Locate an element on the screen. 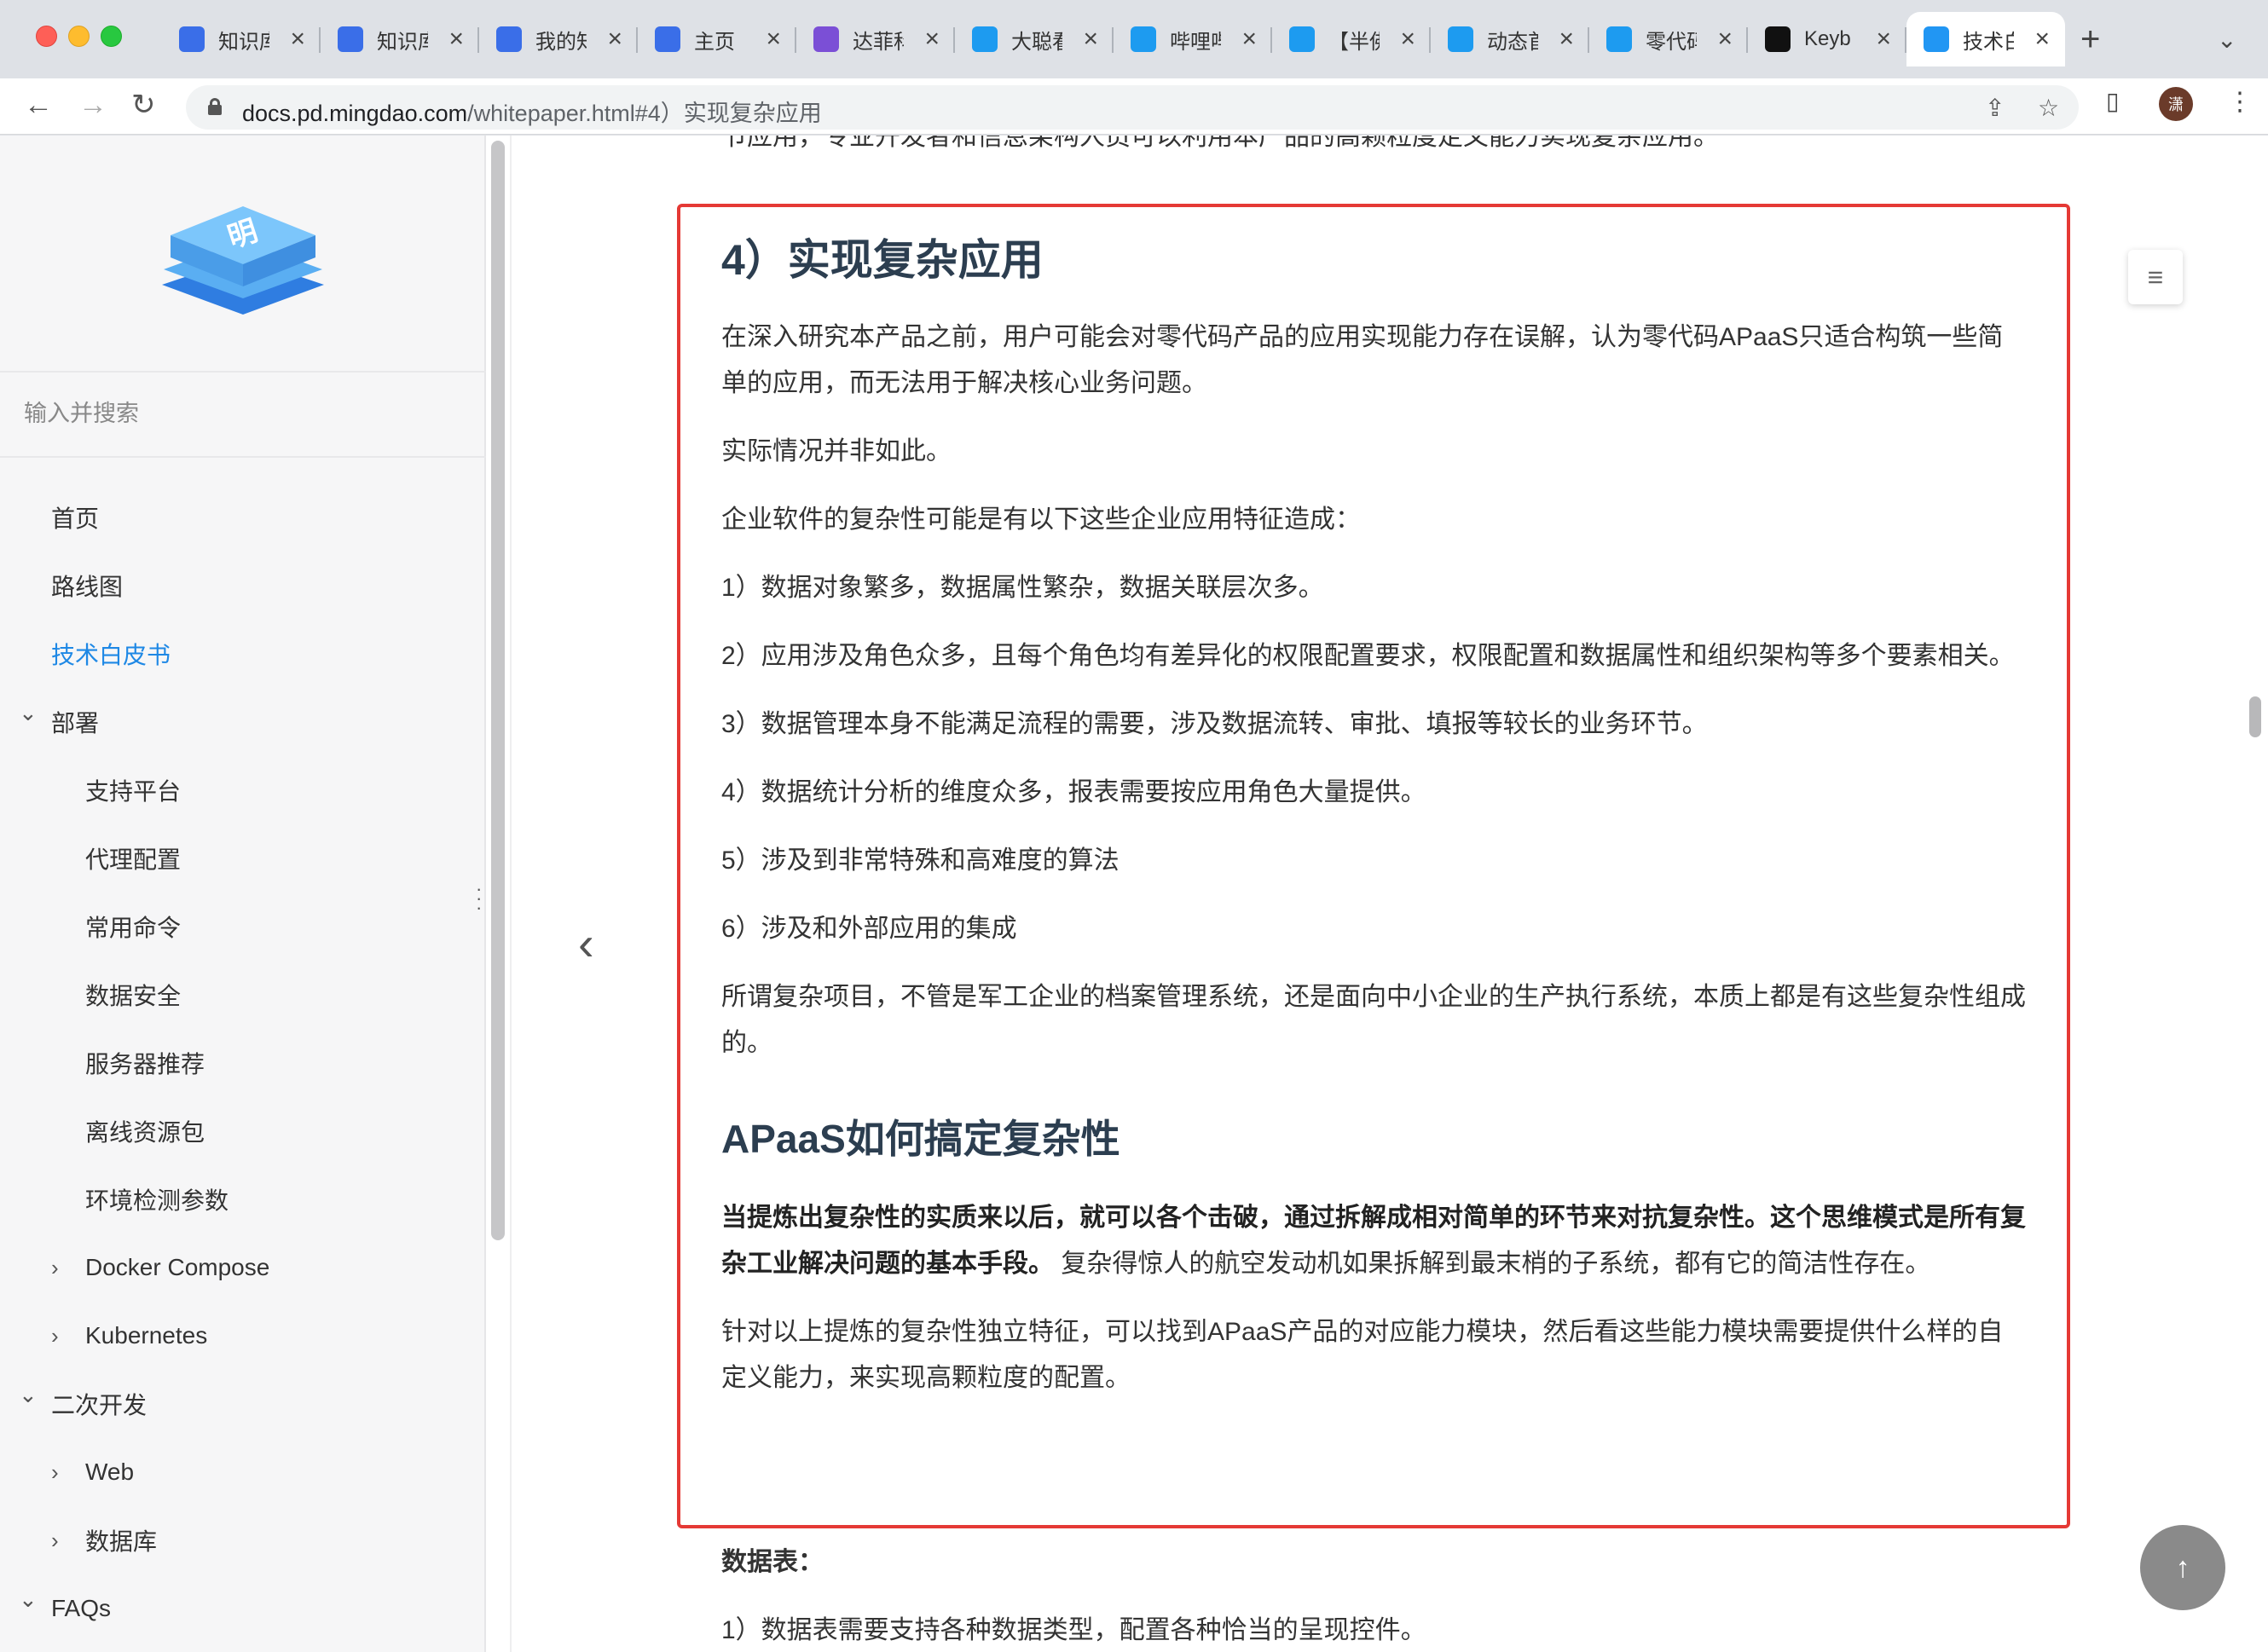  tab-title: 大聪看 is located at coordinates (1036, 42).